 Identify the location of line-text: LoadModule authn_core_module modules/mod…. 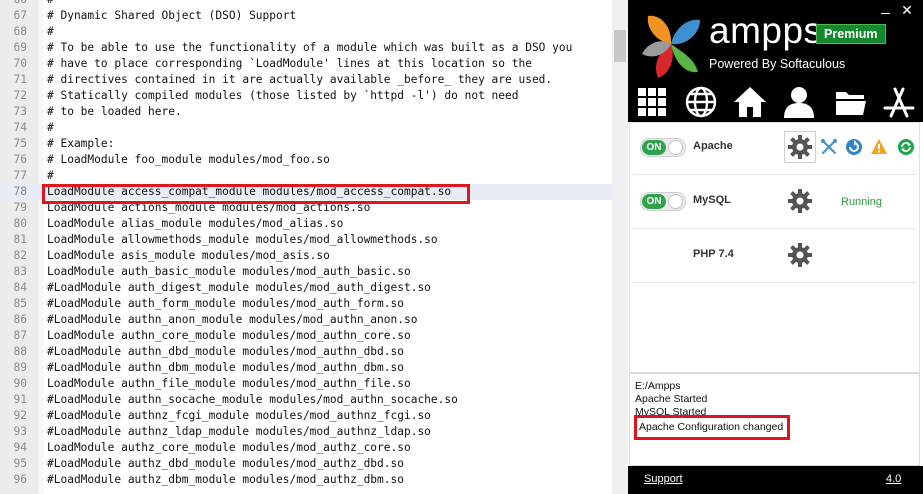
(229, 336).